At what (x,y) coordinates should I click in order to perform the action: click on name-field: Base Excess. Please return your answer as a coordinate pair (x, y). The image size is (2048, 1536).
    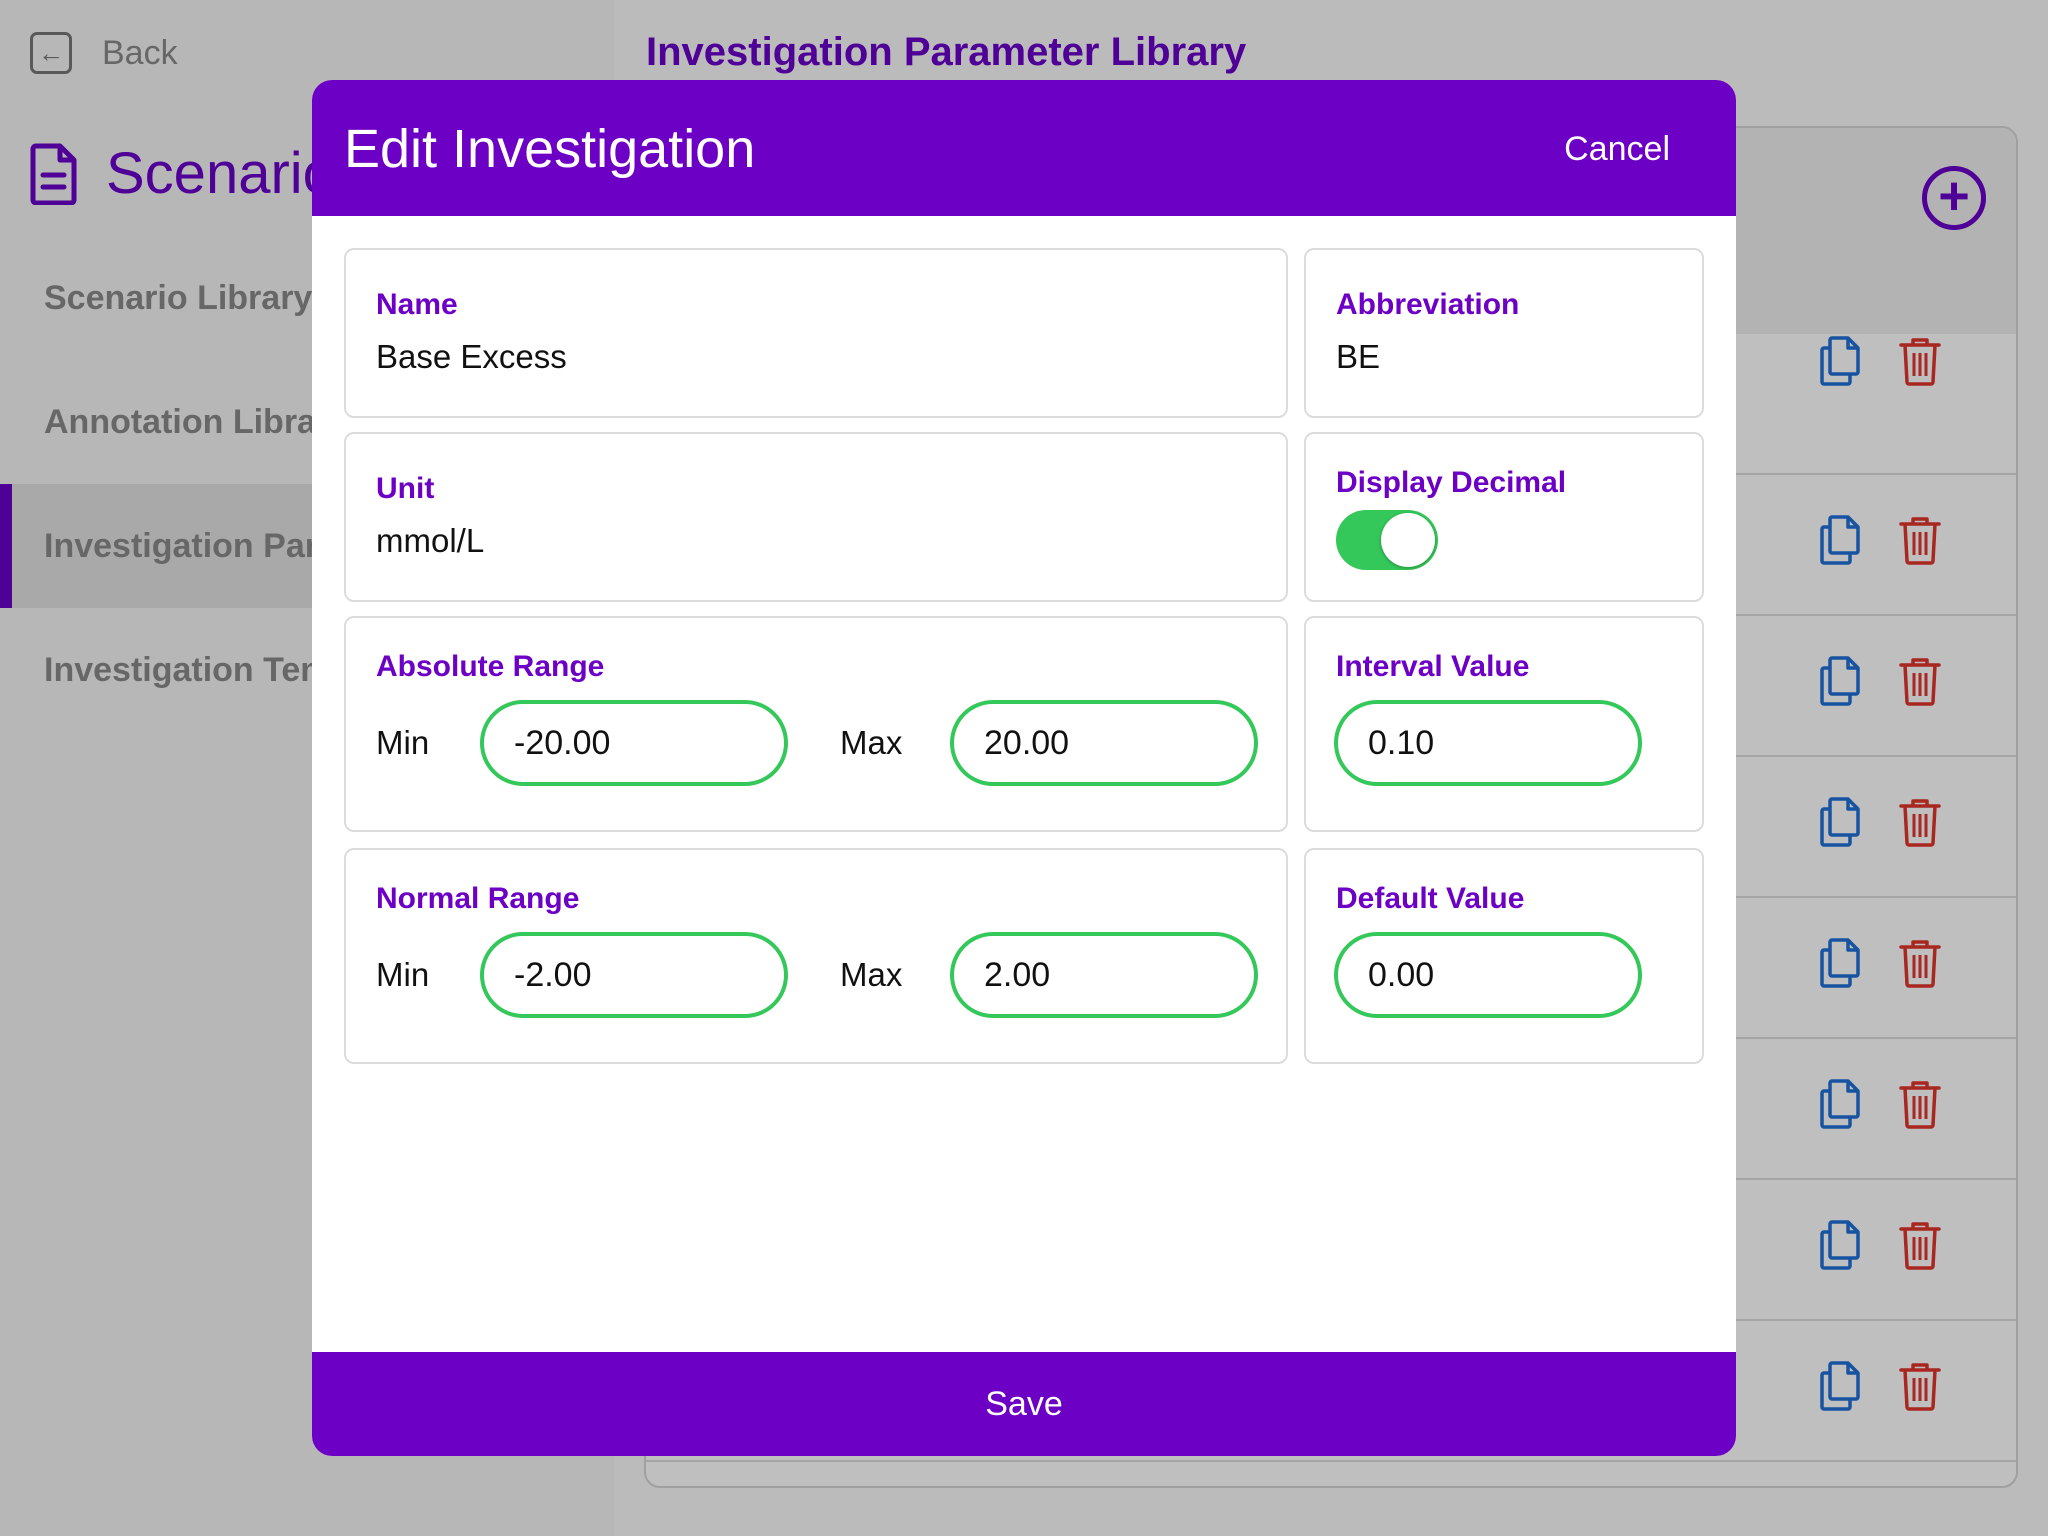
    Looking at the image, I should click on (471, 357).